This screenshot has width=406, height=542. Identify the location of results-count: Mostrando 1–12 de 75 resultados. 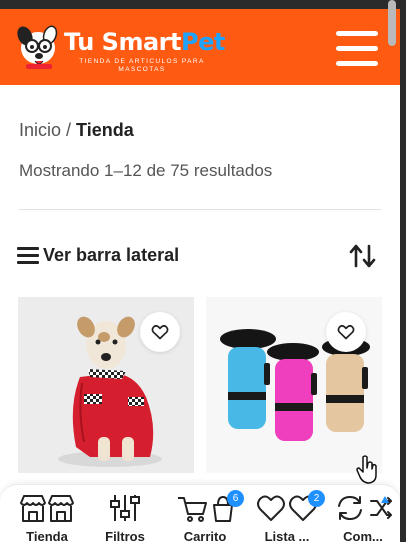
(146, 170).